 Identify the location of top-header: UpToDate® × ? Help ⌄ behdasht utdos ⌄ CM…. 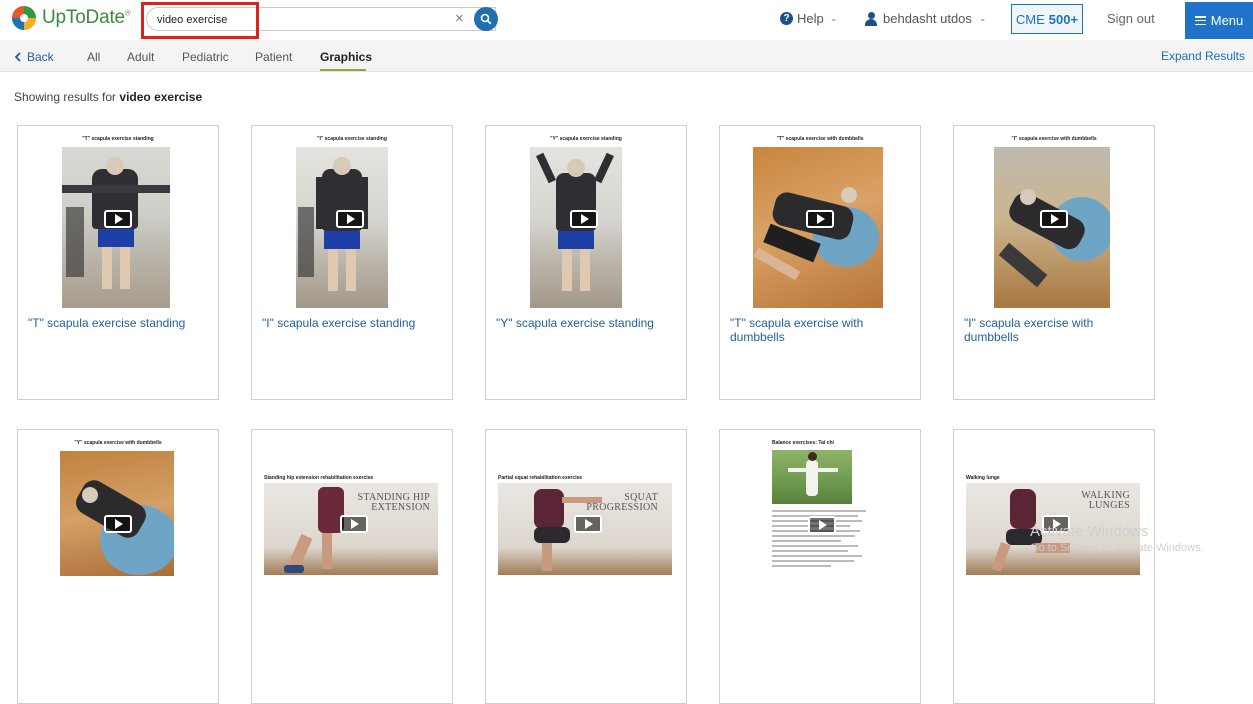
(626, 20).